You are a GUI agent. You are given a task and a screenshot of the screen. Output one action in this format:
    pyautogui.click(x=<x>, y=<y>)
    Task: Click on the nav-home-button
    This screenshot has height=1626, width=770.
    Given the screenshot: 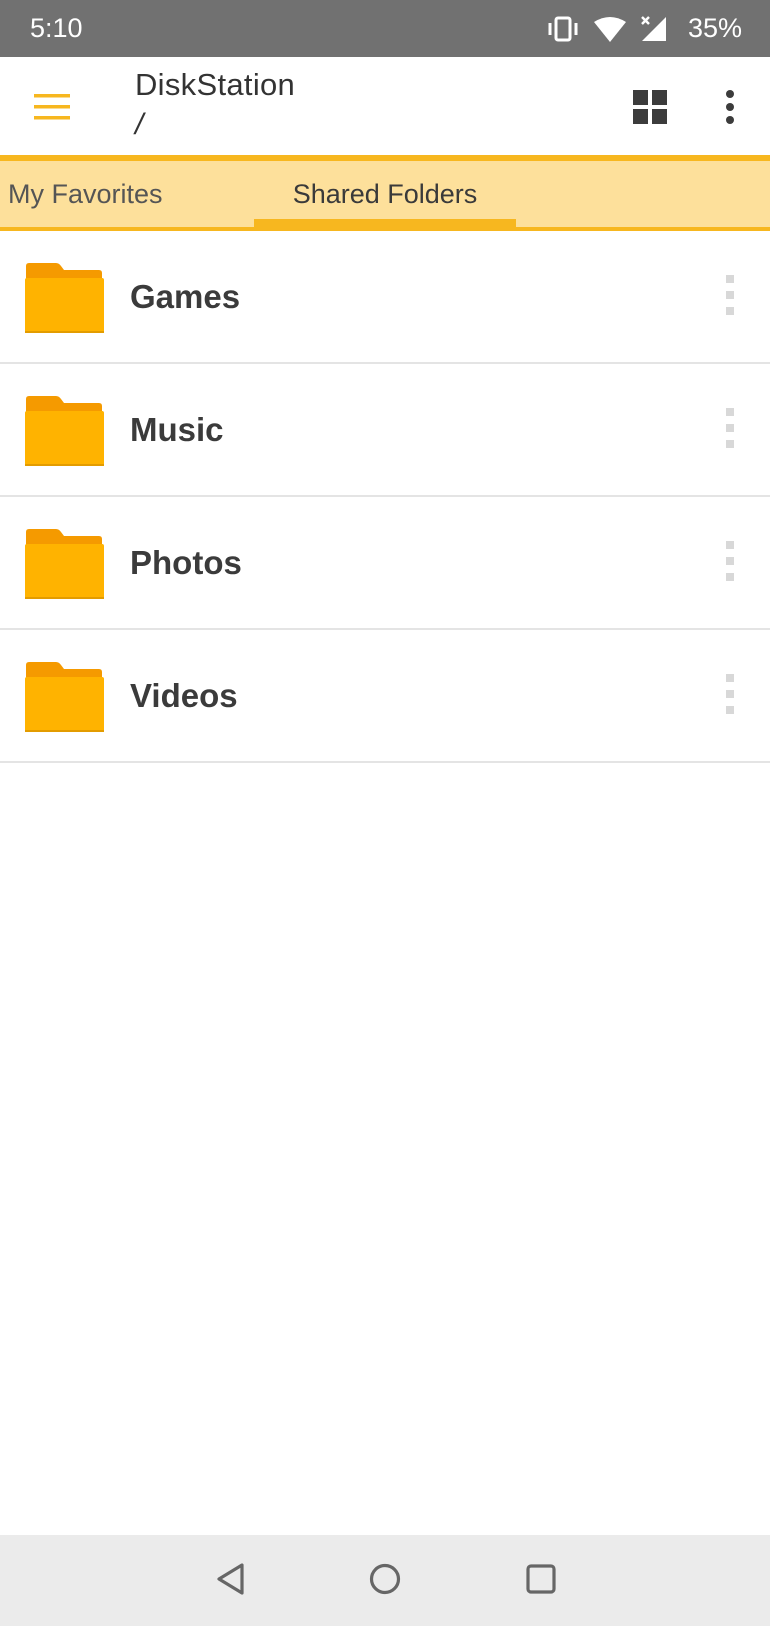 What is the action you would take?
    pyautogui.click(x=385, y=1581)
    